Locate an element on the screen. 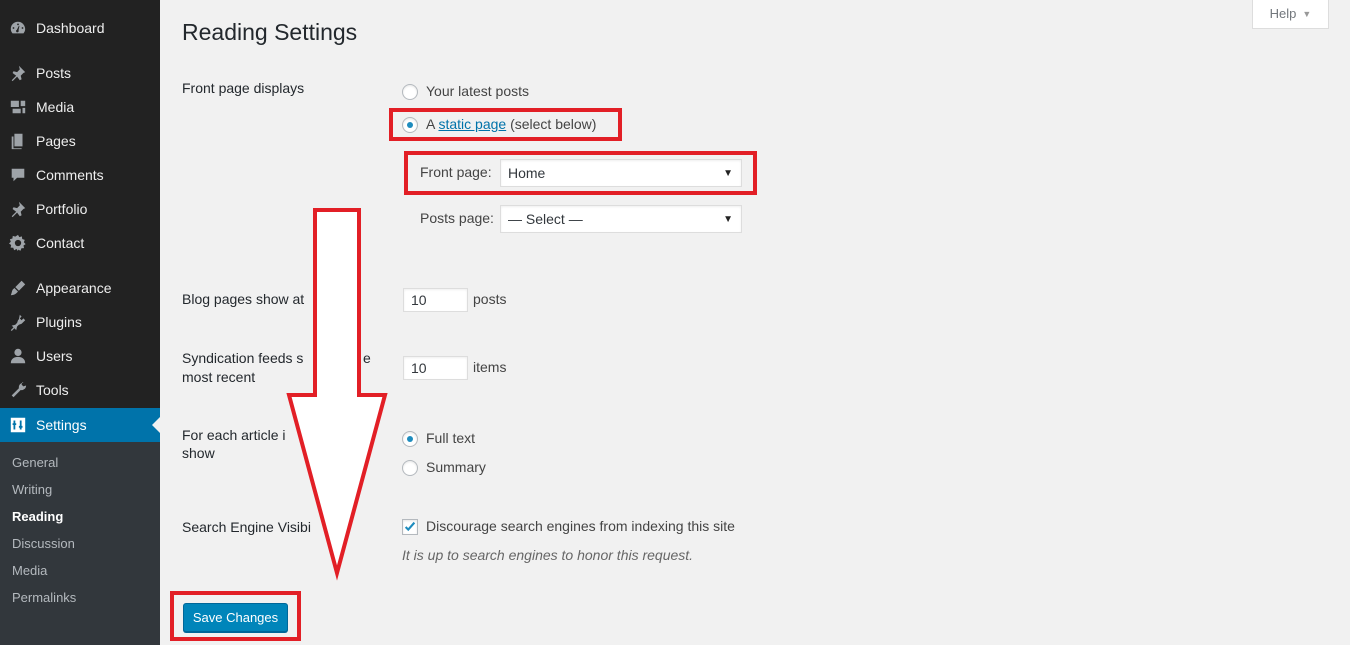  latest-posts-label: Your latest posts is located at coordinates (477, 91).